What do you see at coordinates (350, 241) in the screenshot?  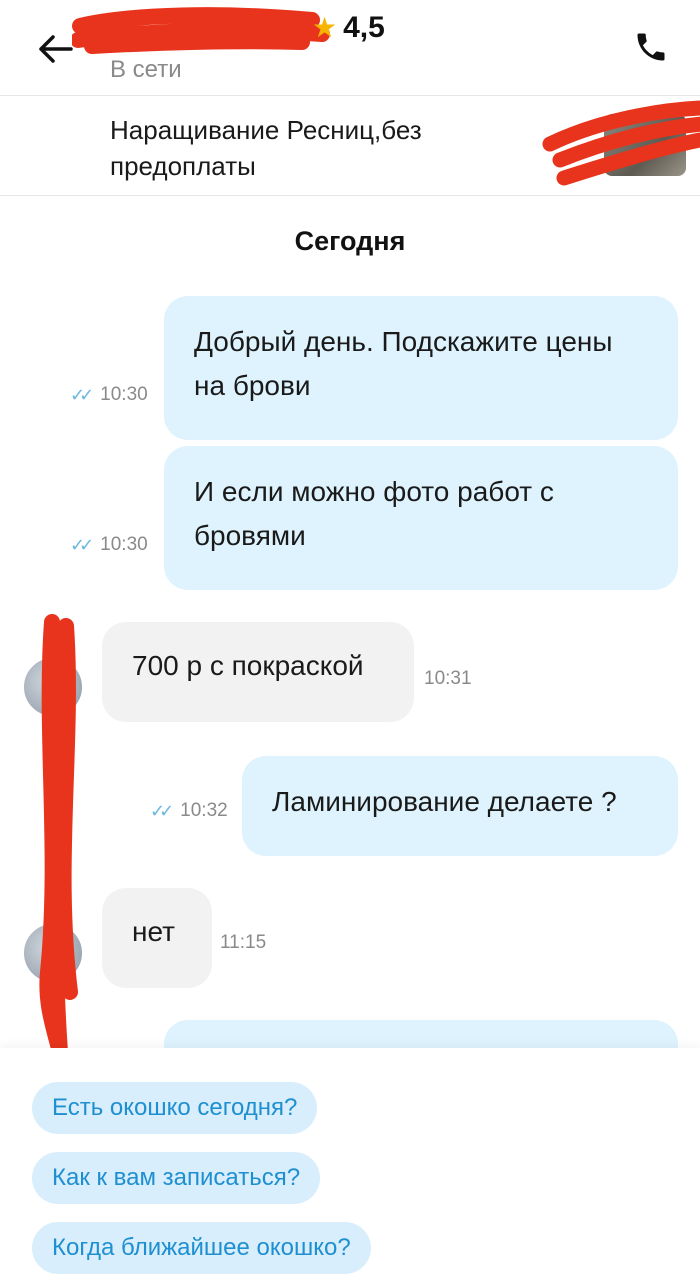 I see `date-separator: Сегодня` at bounding box center [350, 241].